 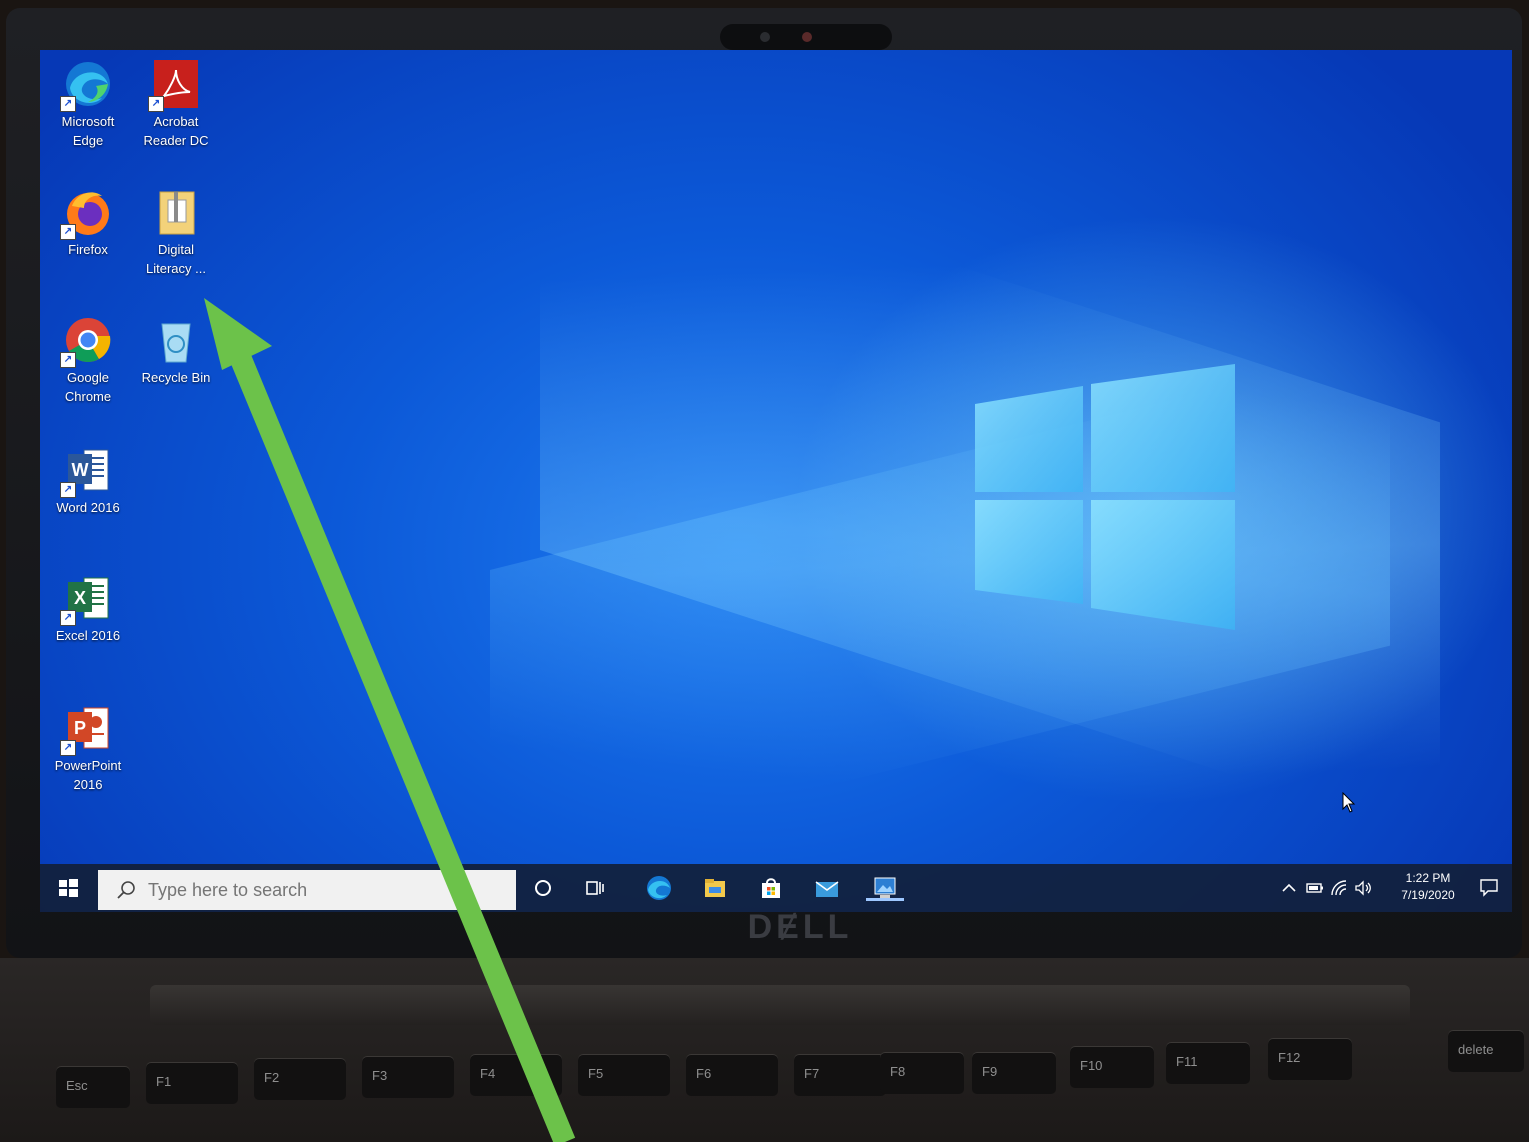 I want to click on desktop-icon-recycle-bin: Recycle Bin, so click(x=176, y=350).